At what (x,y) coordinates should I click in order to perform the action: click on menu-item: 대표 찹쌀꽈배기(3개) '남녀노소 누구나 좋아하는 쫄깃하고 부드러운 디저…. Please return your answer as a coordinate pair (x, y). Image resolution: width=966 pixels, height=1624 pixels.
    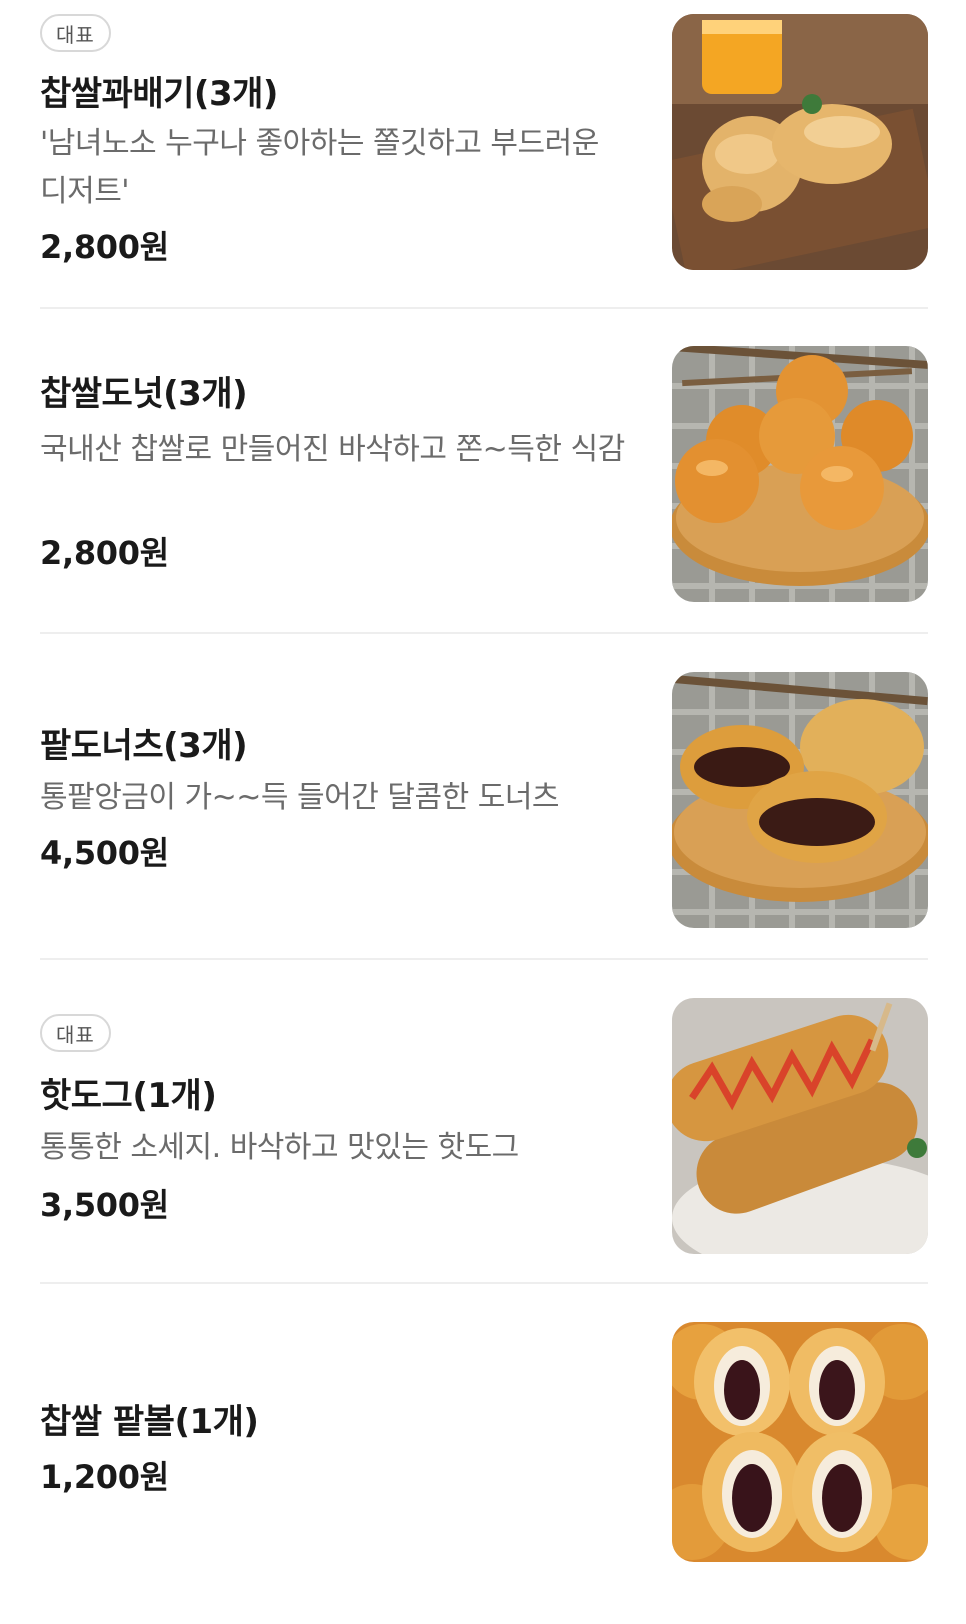
    Looking at the image, I should click on (484, 142).